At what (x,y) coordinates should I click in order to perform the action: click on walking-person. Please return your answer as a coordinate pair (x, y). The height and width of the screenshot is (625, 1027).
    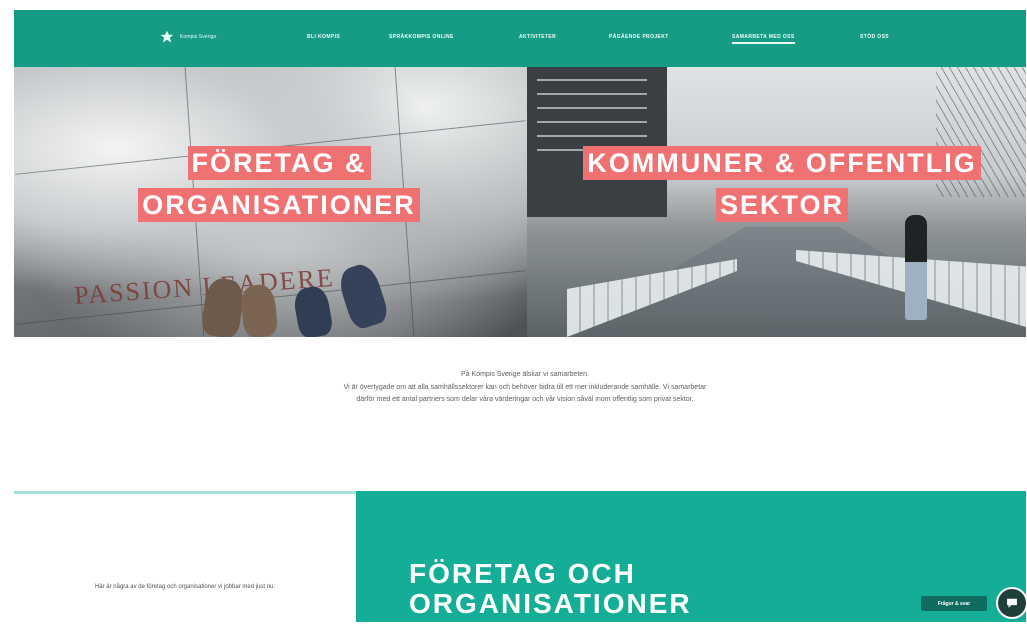
    Looking at the image, I should click on (916, 267).